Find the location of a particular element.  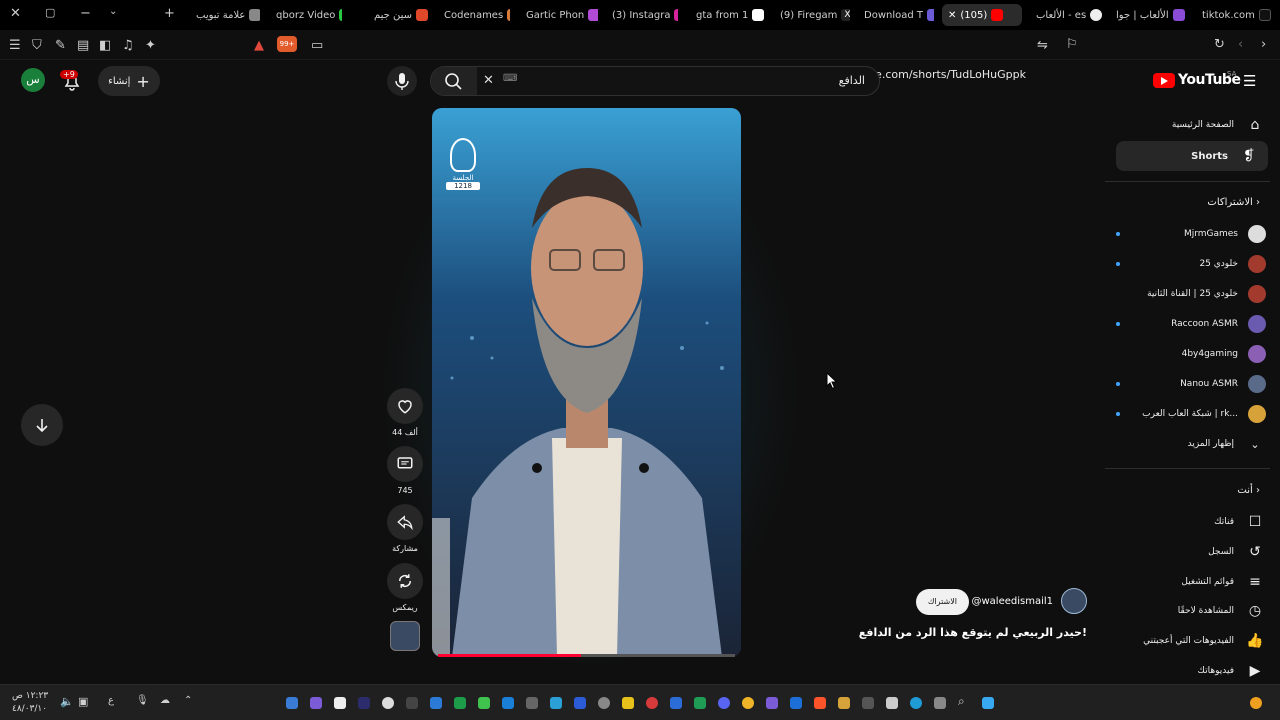

weather-icon is located at coordinates (1256, 703).